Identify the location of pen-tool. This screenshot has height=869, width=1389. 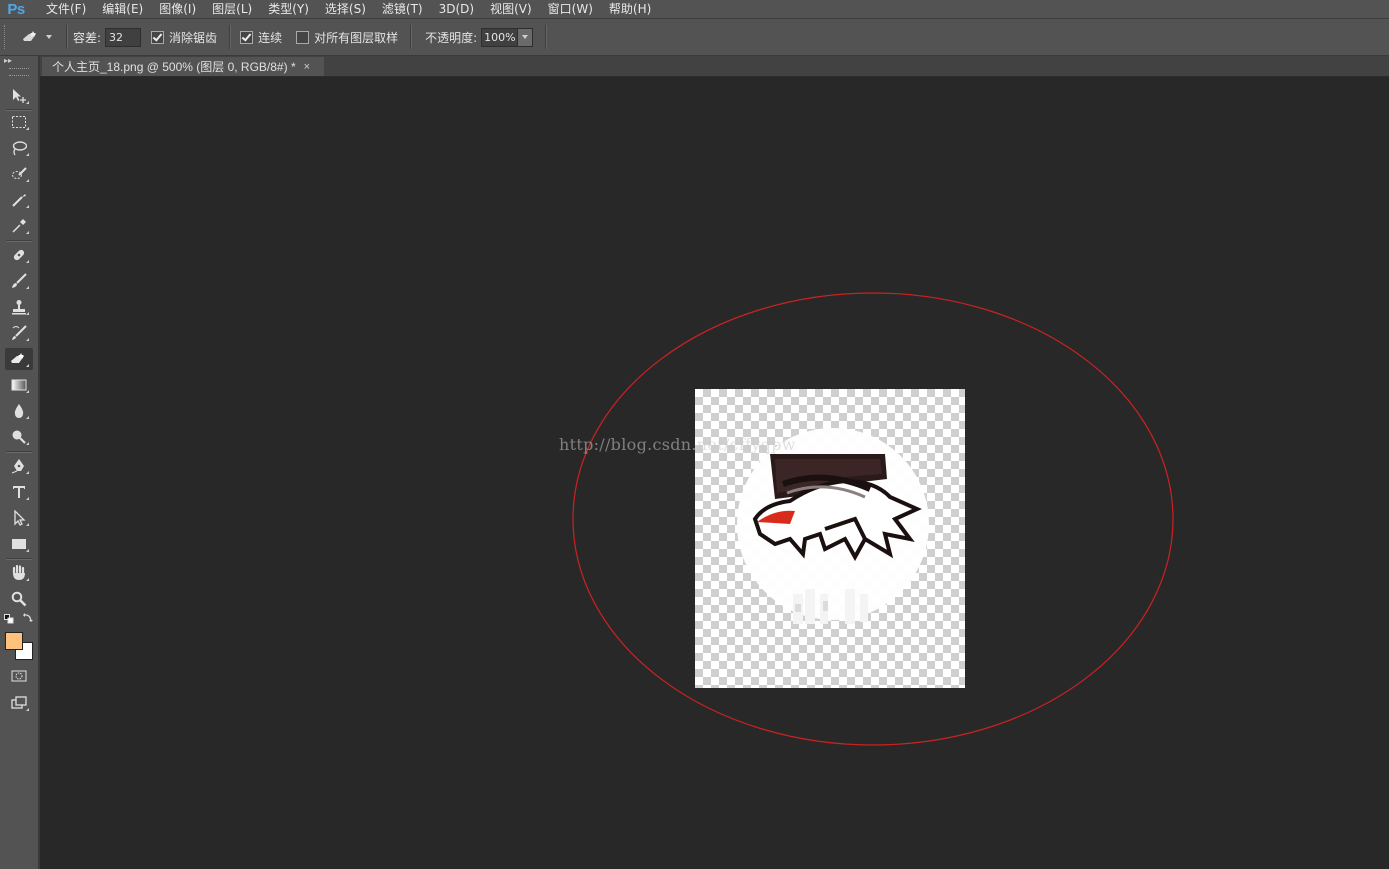
(19, 466).